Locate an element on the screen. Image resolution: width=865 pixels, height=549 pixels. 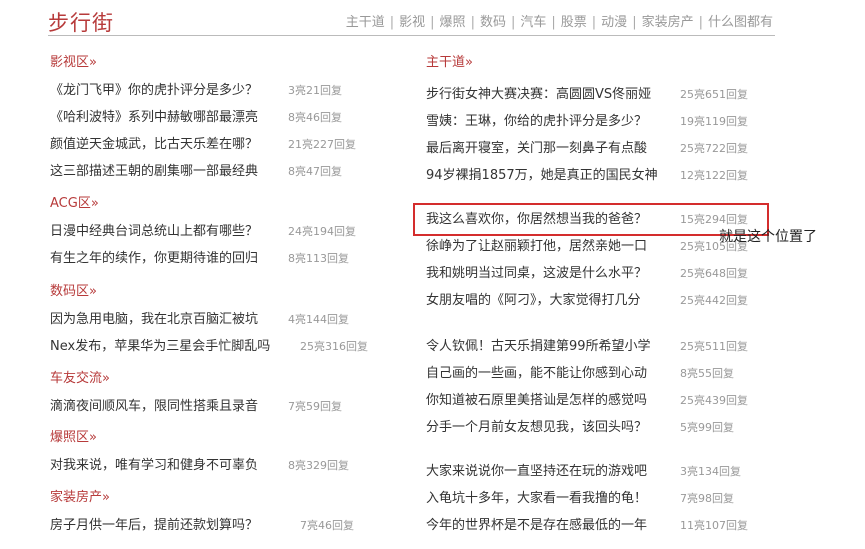
post-stats: 8亮47回复 is located at coordinates (315, 171).